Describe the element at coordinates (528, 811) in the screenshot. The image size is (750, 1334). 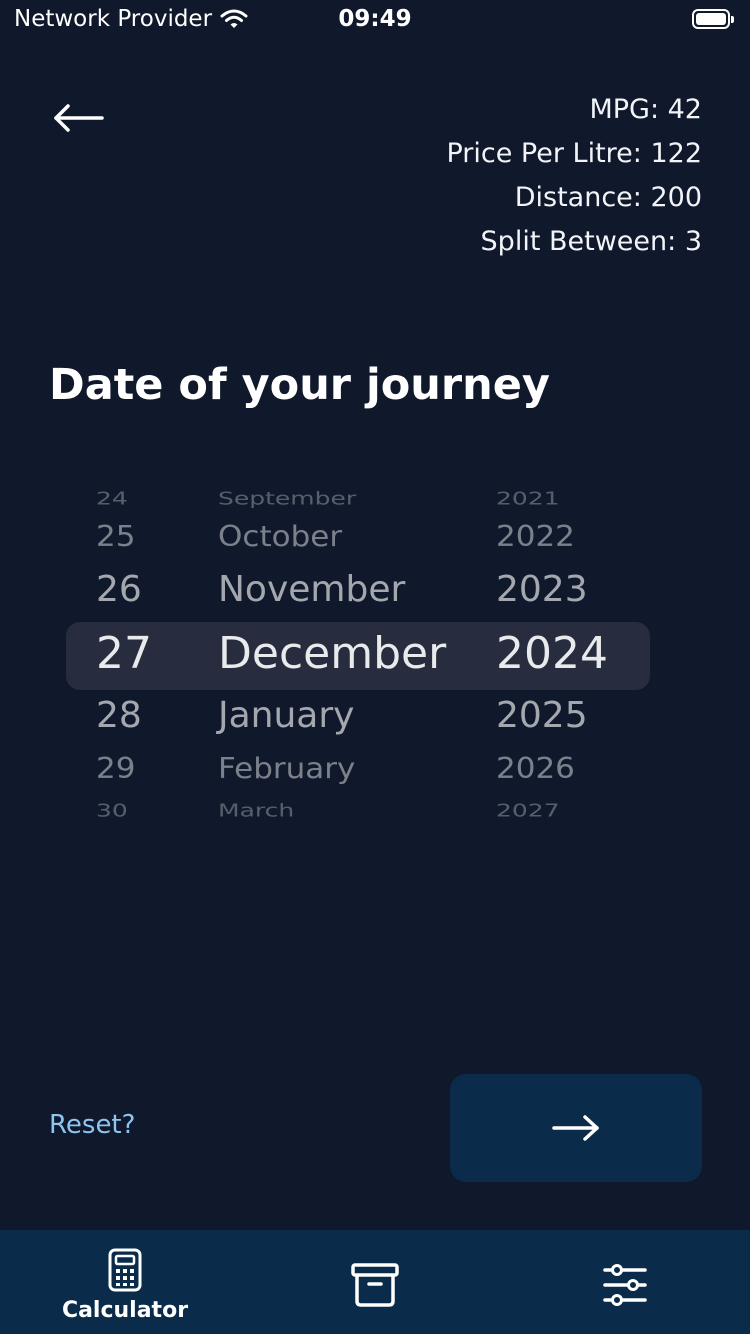
I see `year-option: 2027` at that location.